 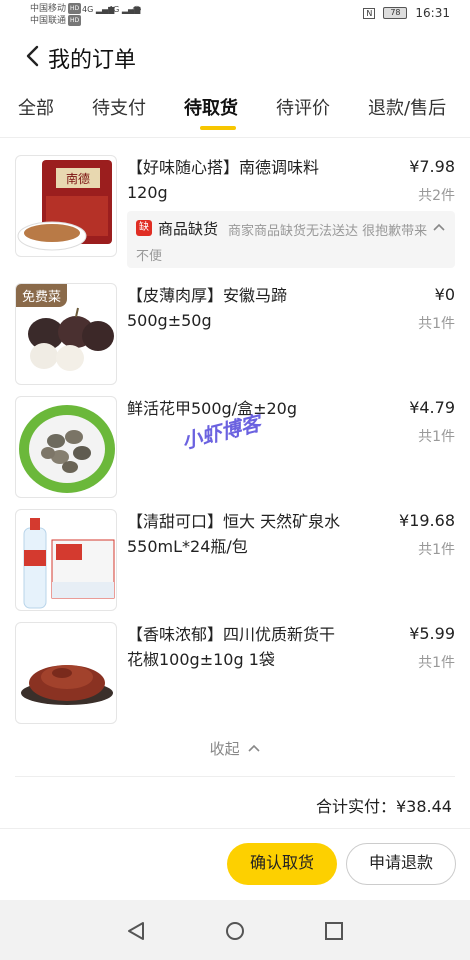 What do you see at coordinates (444, 294) in the screenshot?
I see `item-price: ¥0` at bounding box center [444, 294].